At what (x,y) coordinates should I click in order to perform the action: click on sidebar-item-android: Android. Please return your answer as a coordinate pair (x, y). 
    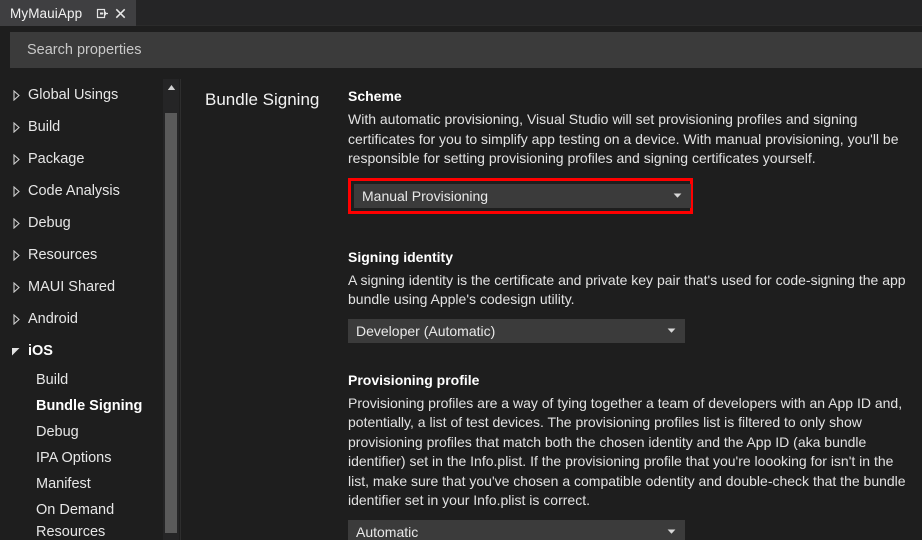
    Looking at the image, I should click on (84, 319).